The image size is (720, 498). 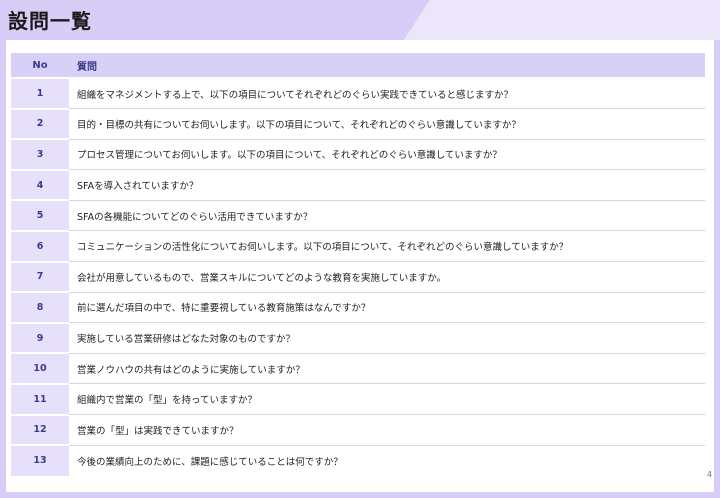 I want to click on question-text: 組織内で営業の「型」を持っていますか？, so click(x=387, y=399).